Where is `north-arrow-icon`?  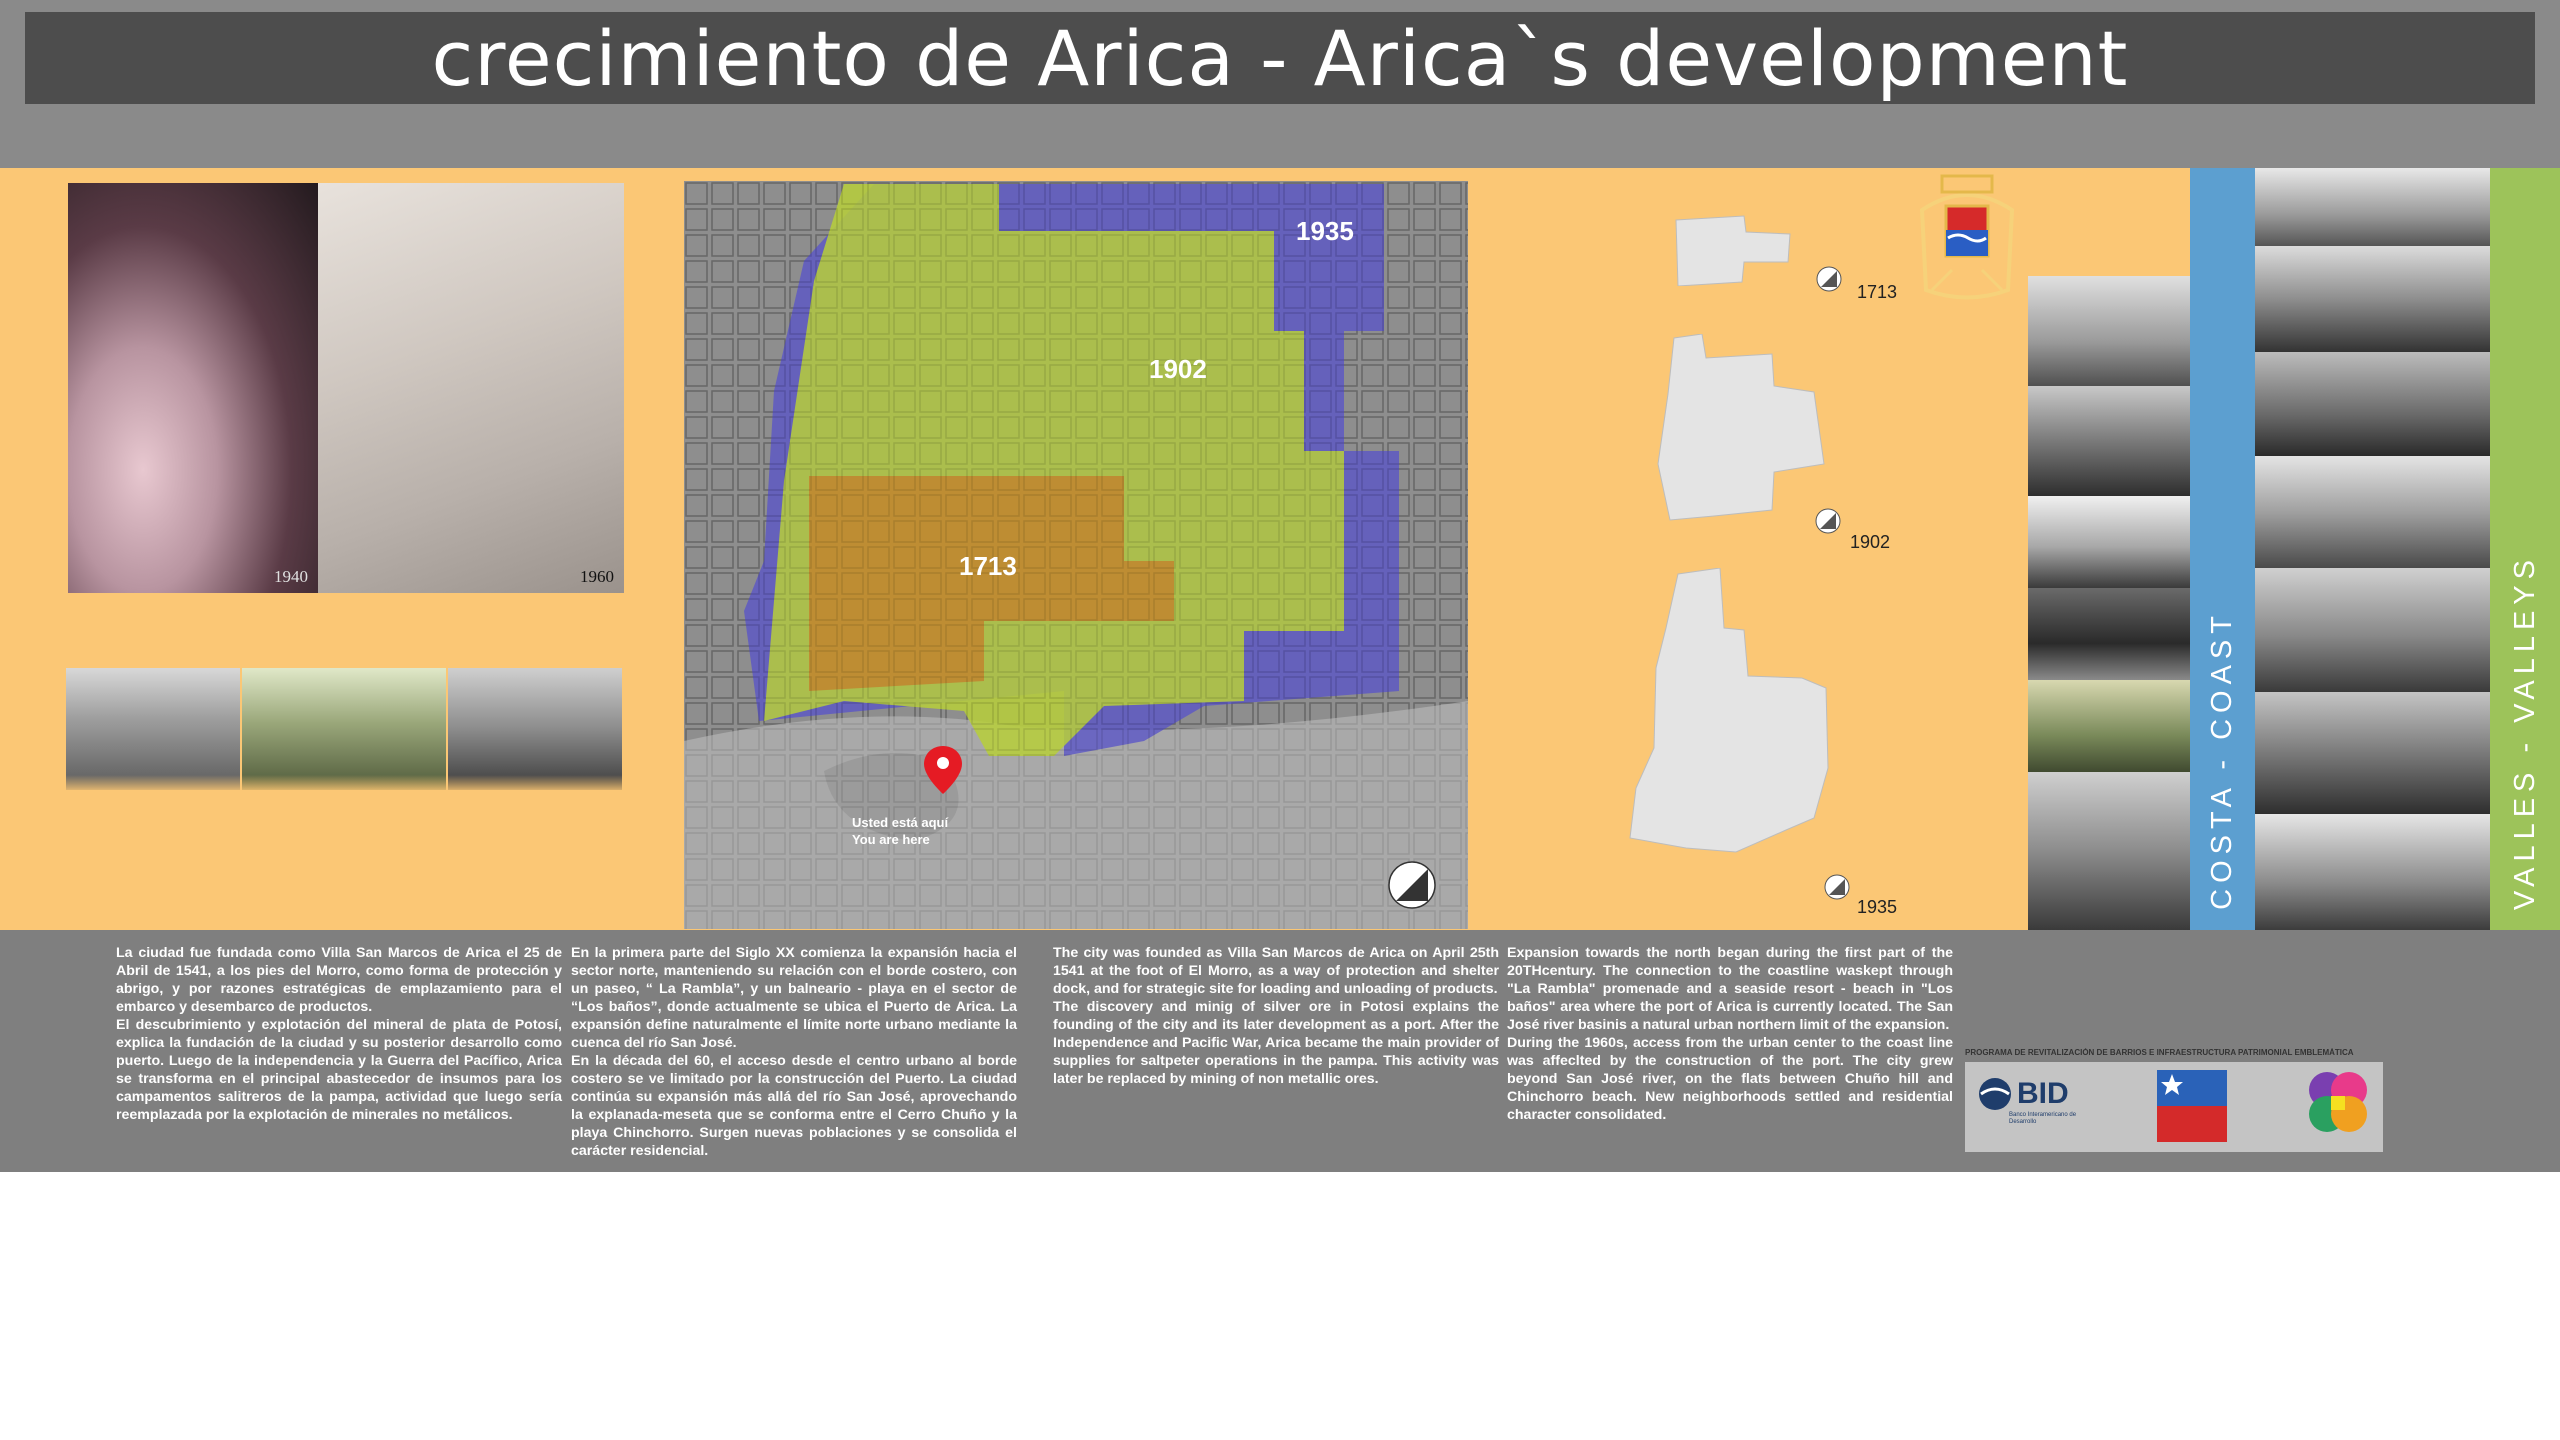
north-arrow-icon is located at coordinates (1412, 885).